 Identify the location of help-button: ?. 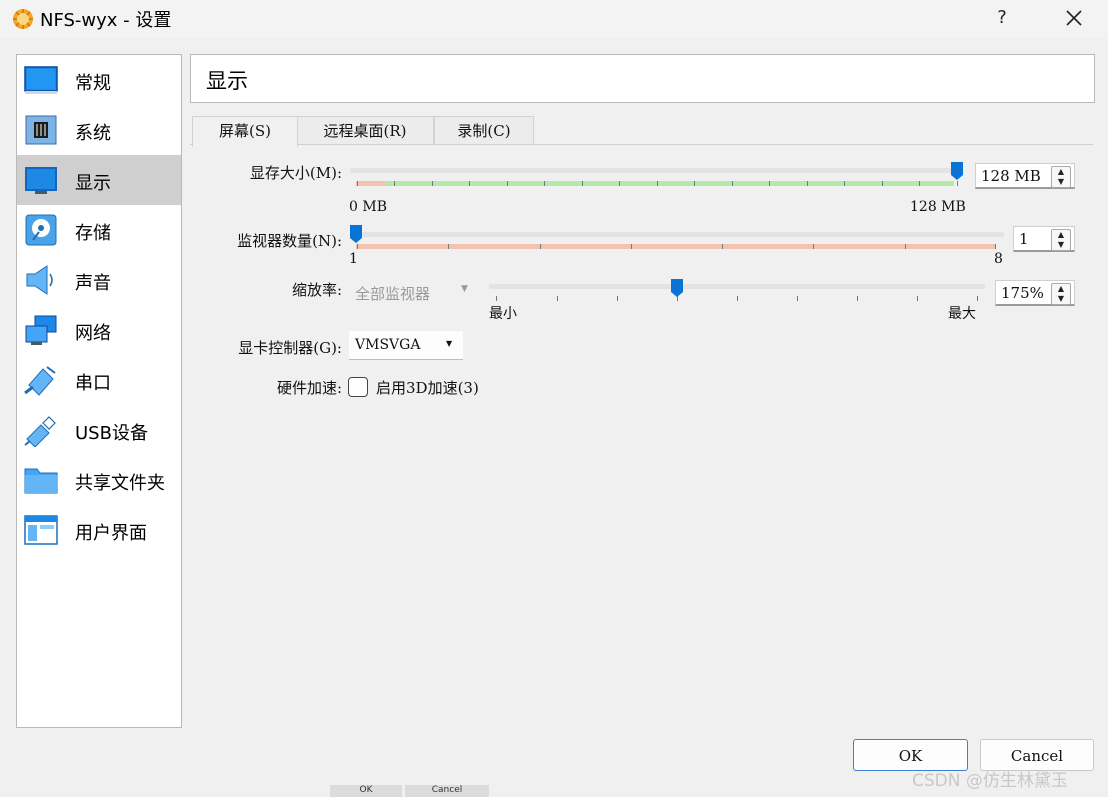
(1002, 18).